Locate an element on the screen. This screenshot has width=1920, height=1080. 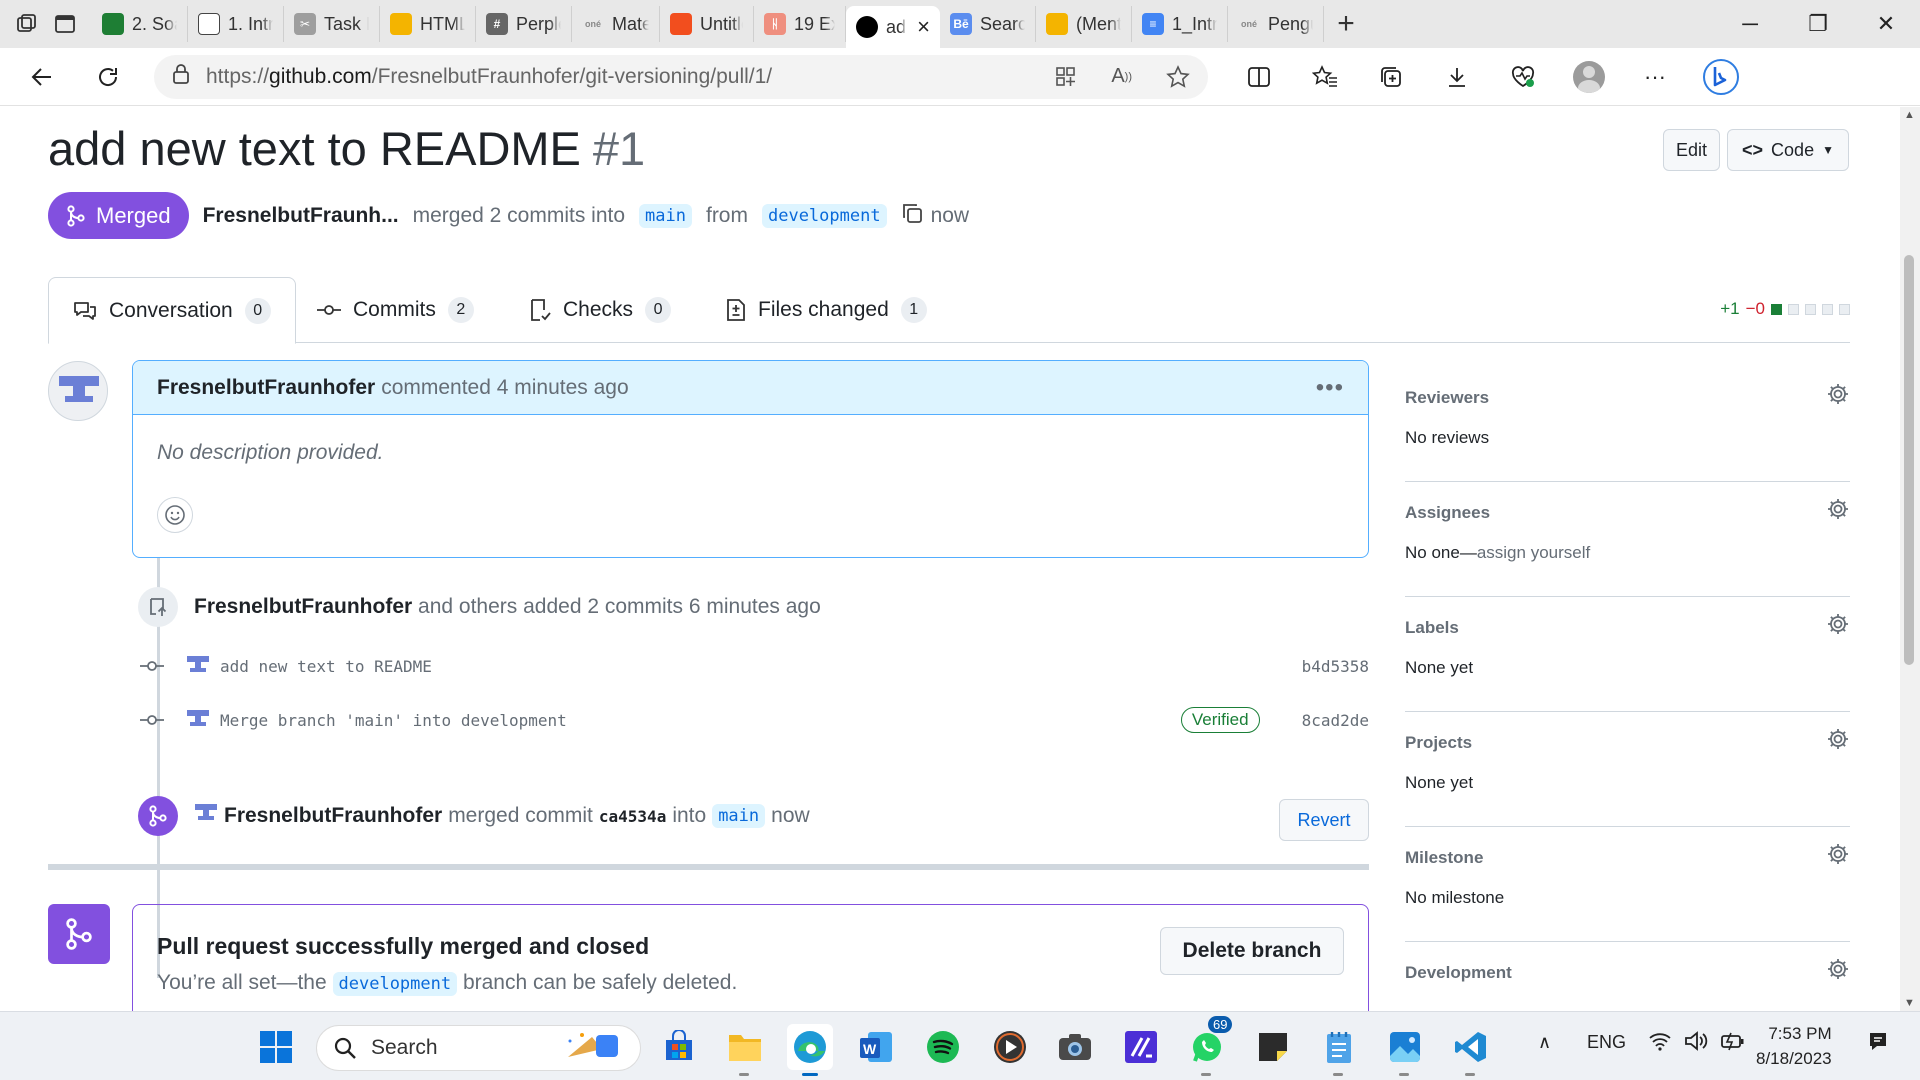
chevron-up-icon: ∧ is located at coordinates (1544, 1042).